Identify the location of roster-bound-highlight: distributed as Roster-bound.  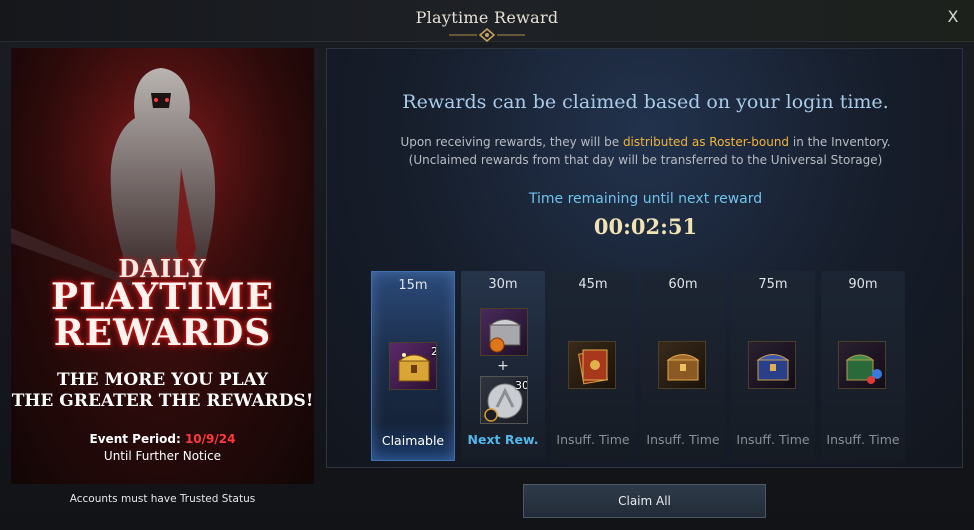
(706, 142).